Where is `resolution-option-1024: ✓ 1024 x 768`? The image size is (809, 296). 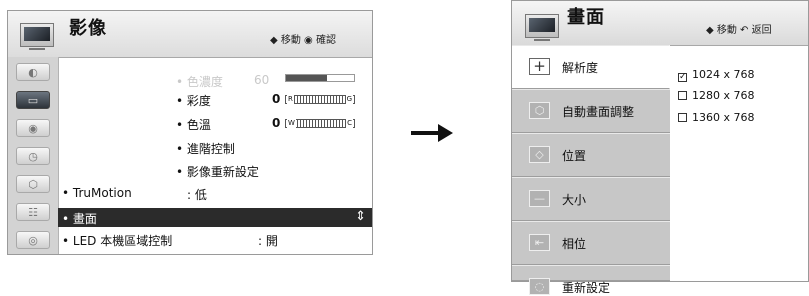 resolution-option-1024: ✓ 1024 x 768 is located at coordinates (716, 75).